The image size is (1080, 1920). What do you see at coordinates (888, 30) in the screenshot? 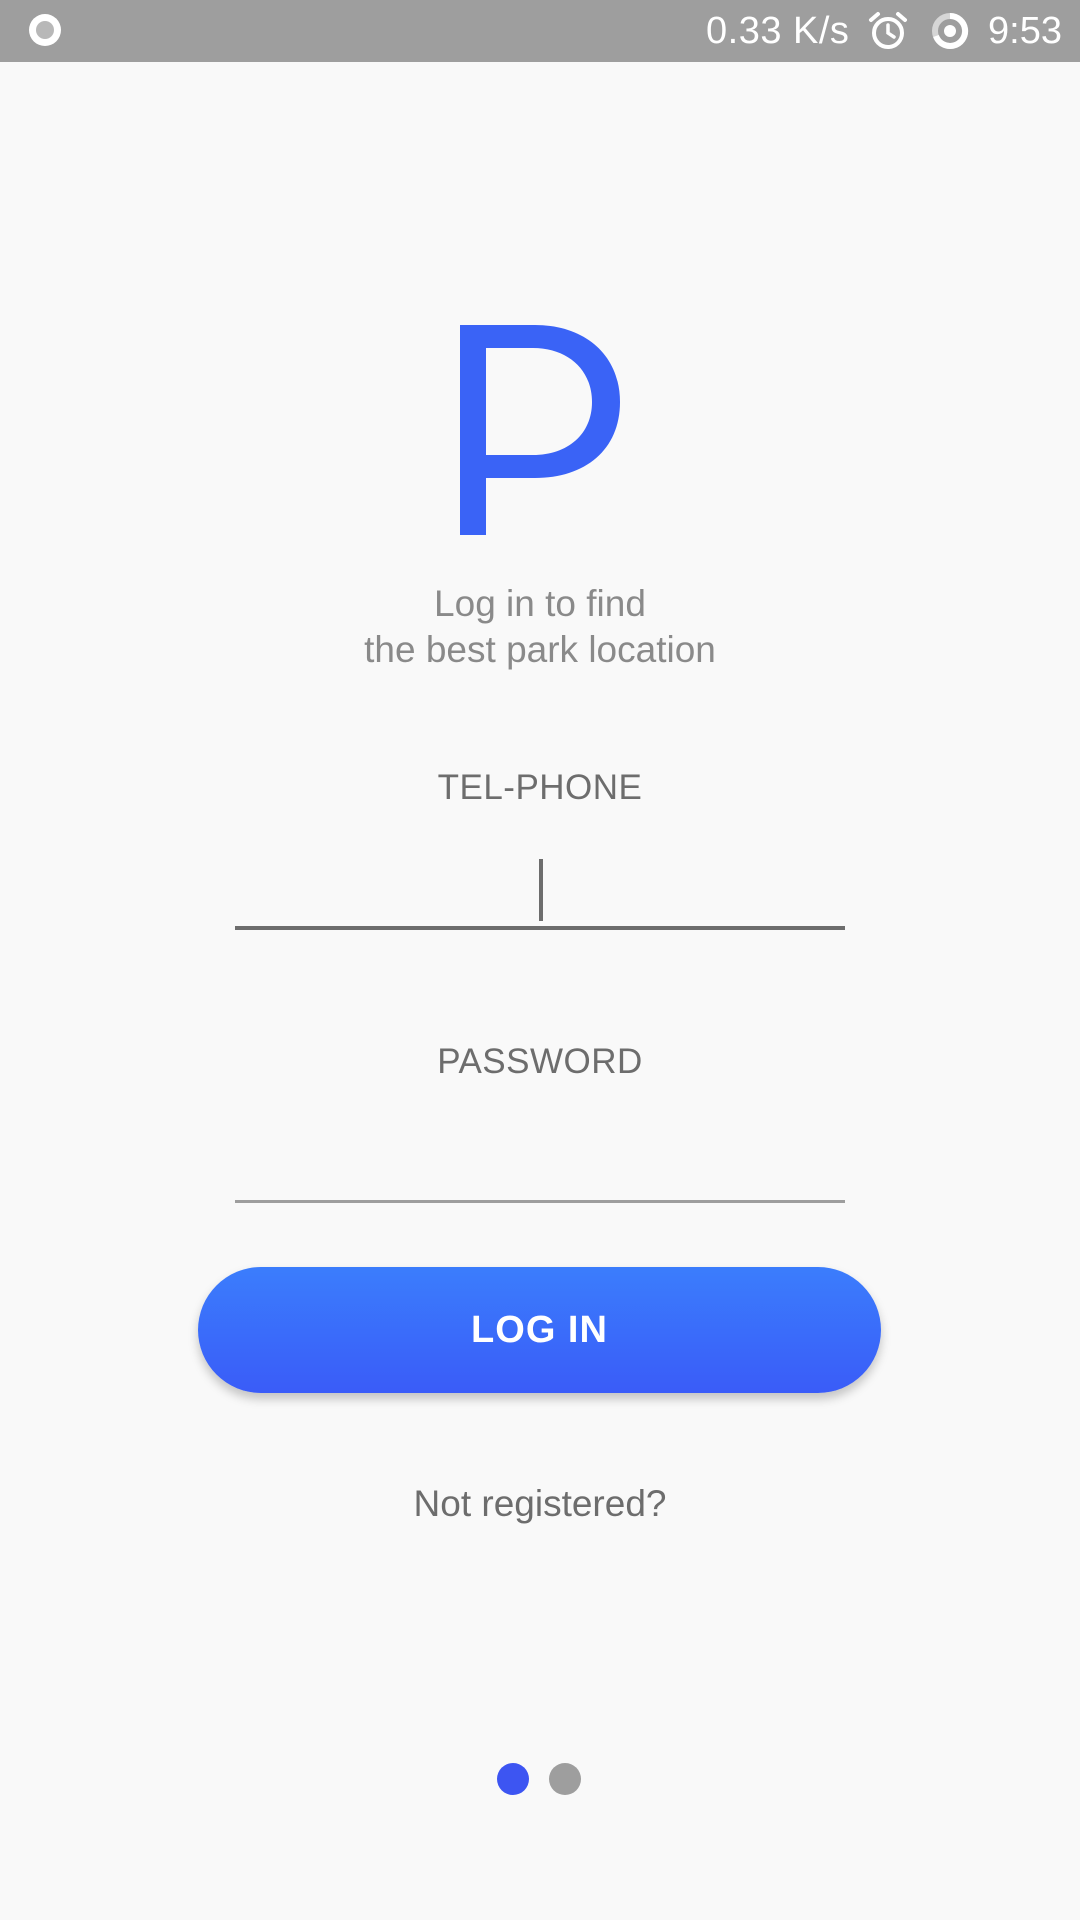
I see `alarm-icon` at bounding box center [888, 30].